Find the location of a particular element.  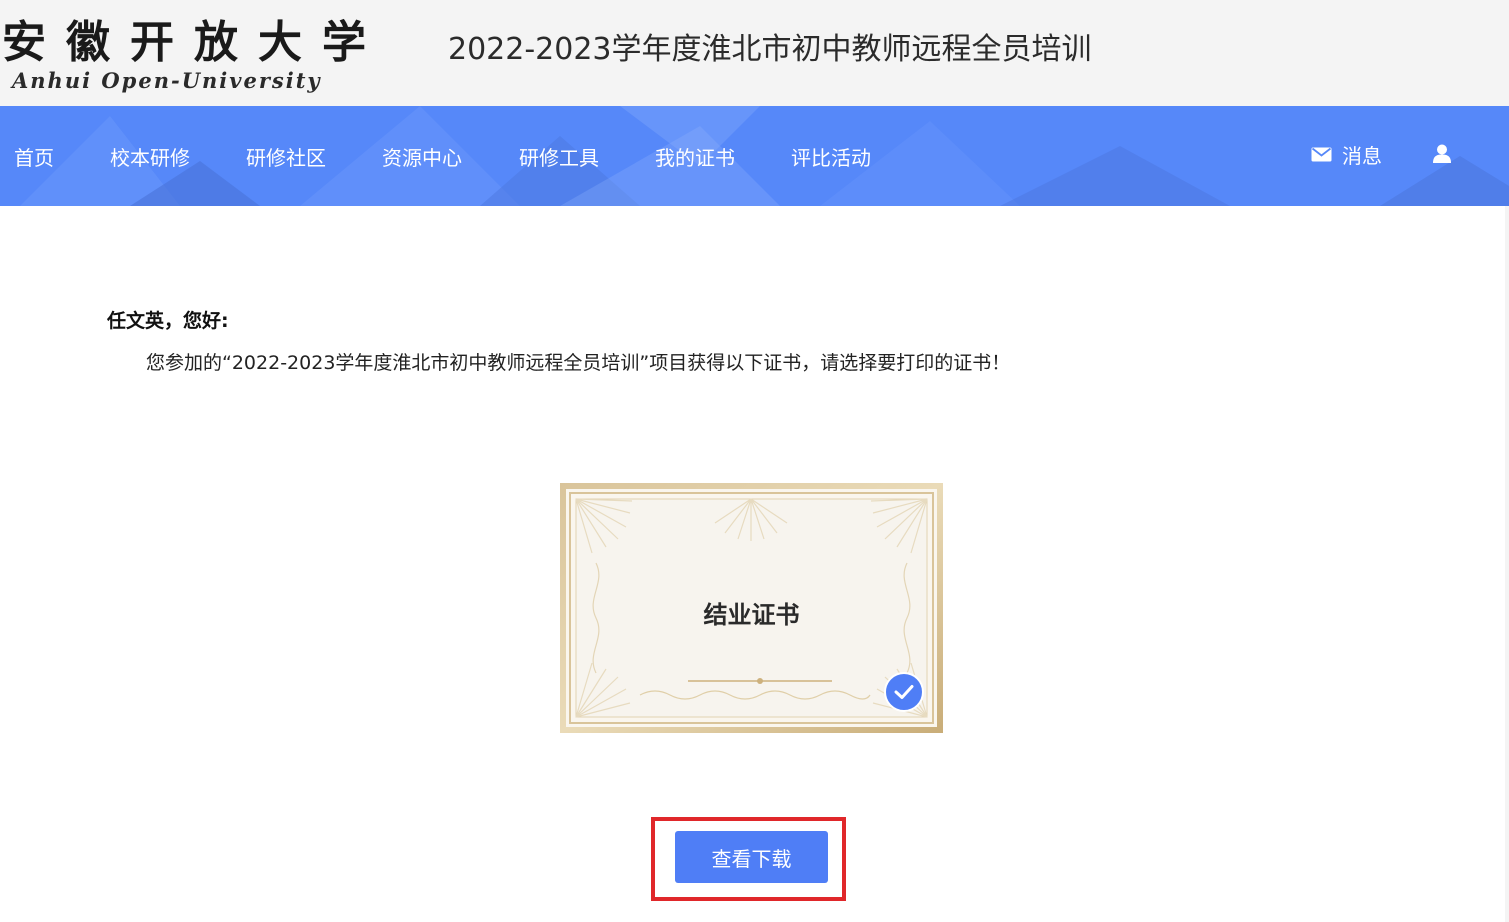

messages-label: 消息 is located at coordinates (1362, 156).